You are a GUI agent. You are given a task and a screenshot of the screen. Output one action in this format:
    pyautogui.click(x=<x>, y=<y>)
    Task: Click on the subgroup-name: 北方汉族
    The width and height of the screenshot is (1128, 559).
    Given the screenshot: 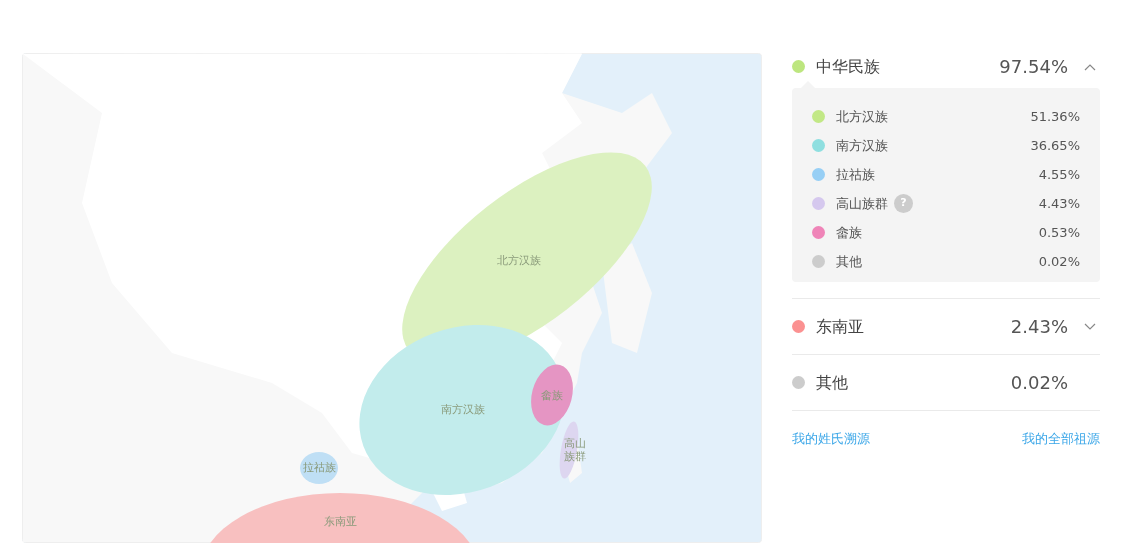 What is the action you would take?
    pyautogui.click(x=862, y=116)
    